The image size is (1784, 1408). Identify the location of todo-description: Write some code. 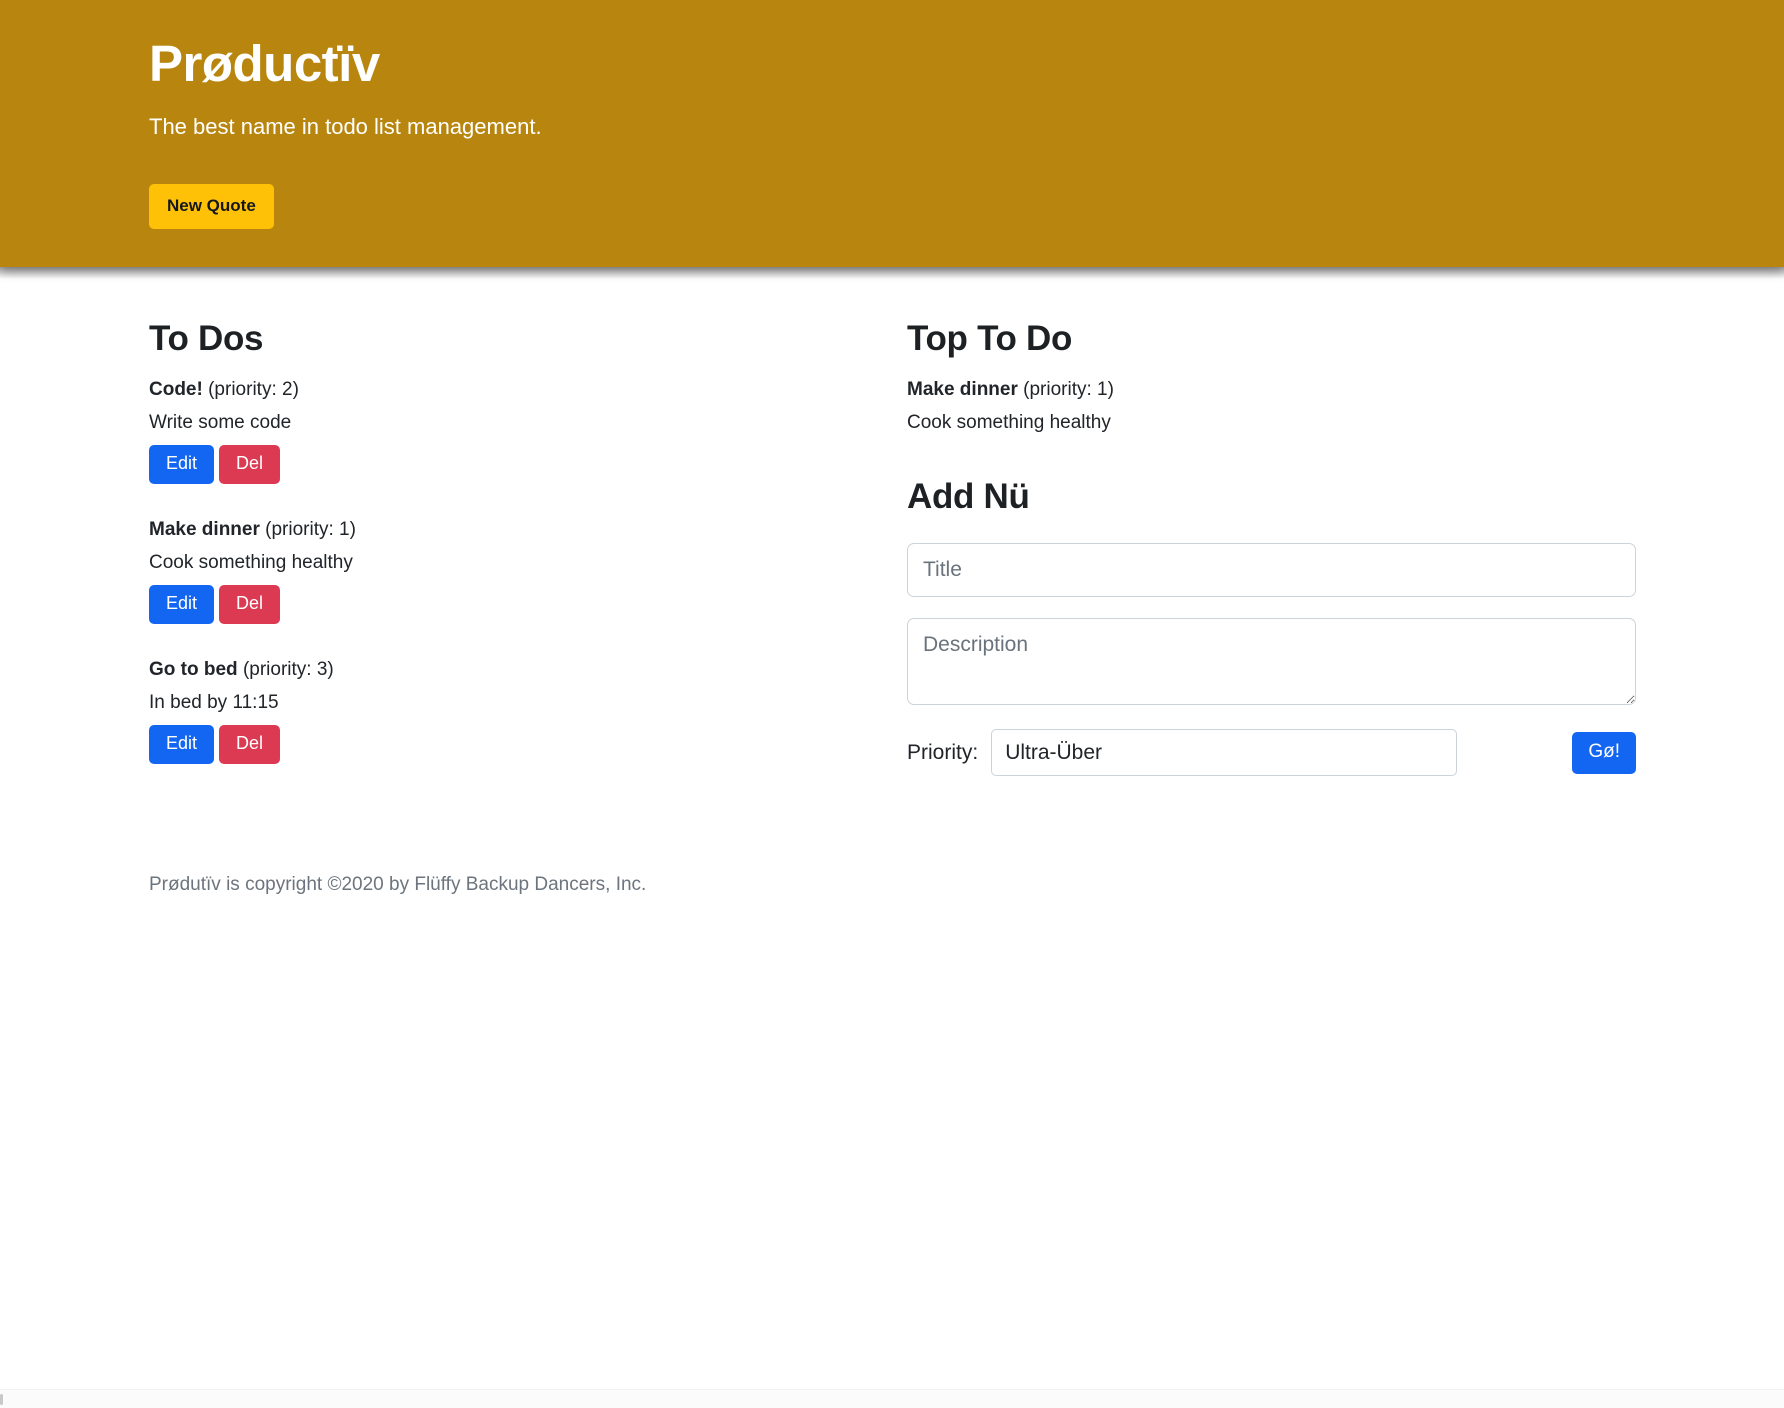
(220, 422).